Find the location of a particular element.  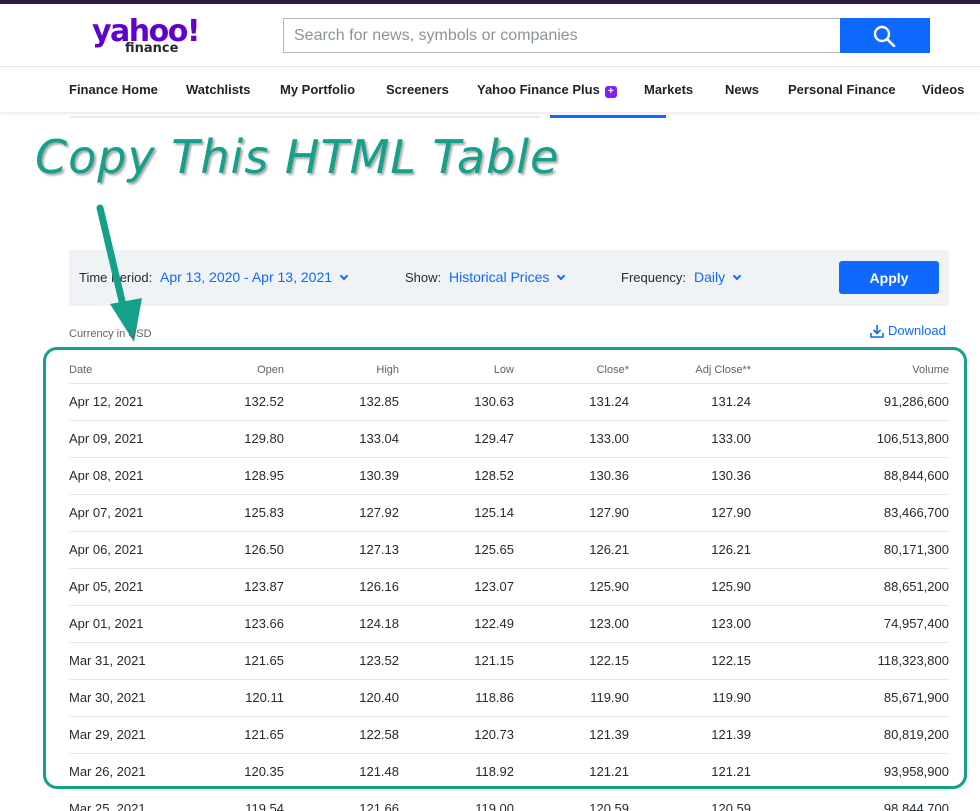

yahoo-finance-logo: yahoo! finance is located at coordinates (146, 38).